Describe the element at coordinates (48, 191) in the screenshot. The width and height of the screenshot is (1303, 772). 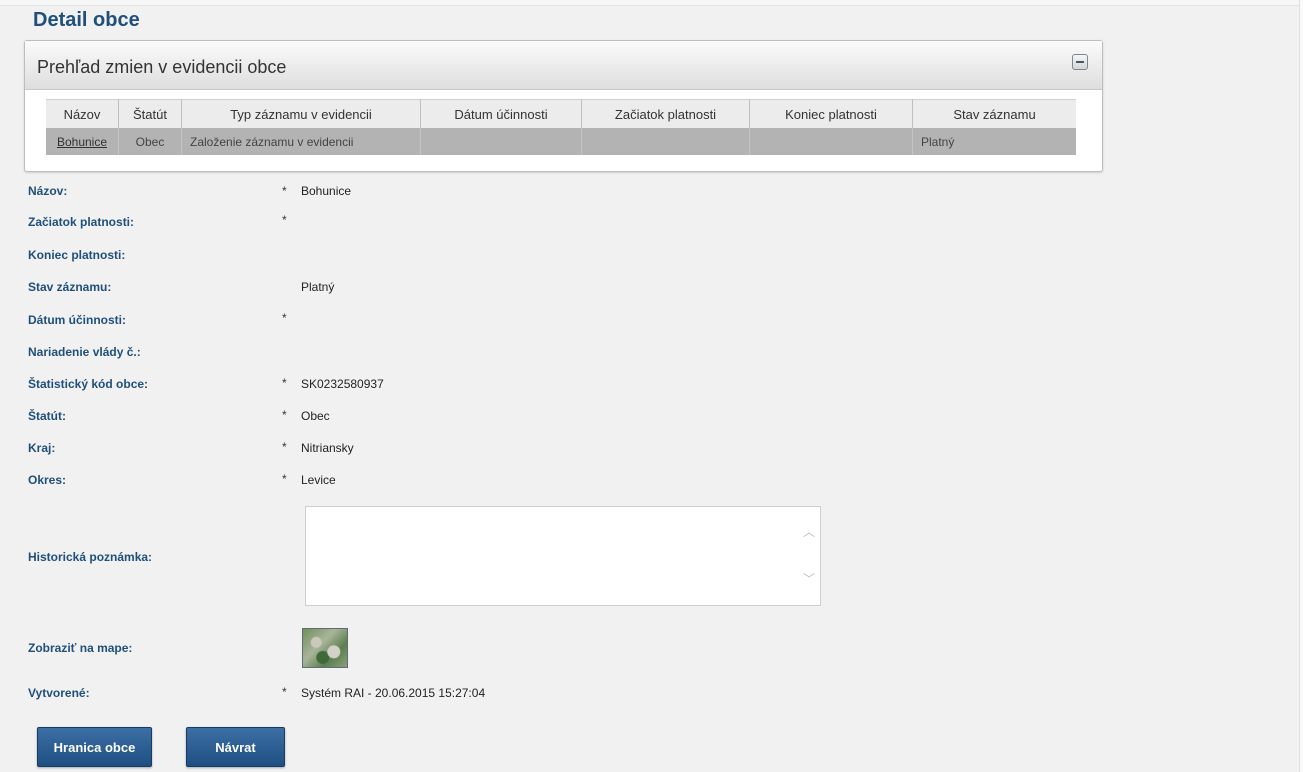
I see `label-nazov: Názov:` at that location.